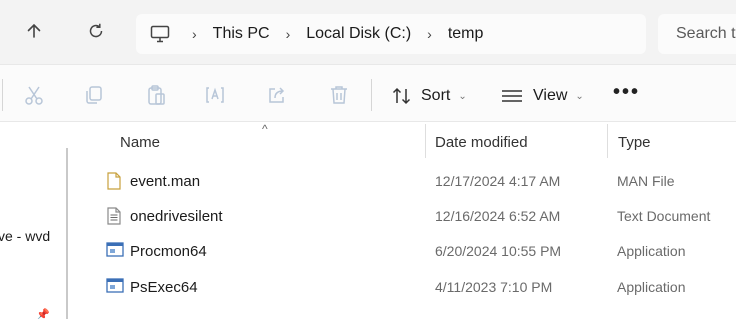 This screenshot has height=319, width=736. Describe the element at coordinates (706, 33) in the screenshot. I see `search-placeholder: Search t` at that location.